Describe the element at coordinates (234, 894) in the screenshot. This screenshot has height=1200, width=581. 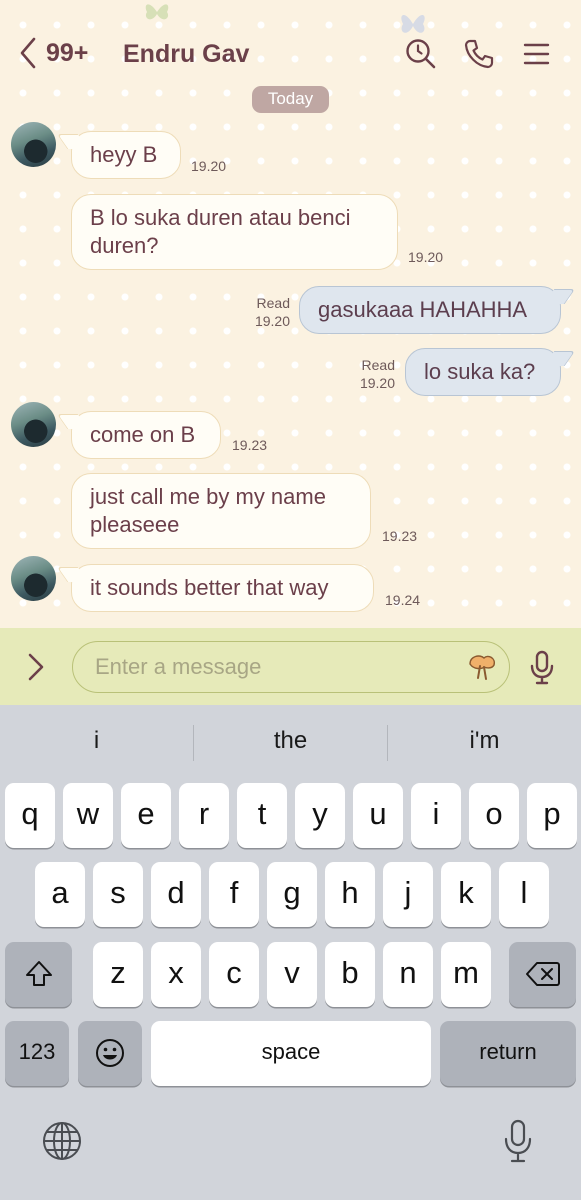
I see `key-f: f` at that location.